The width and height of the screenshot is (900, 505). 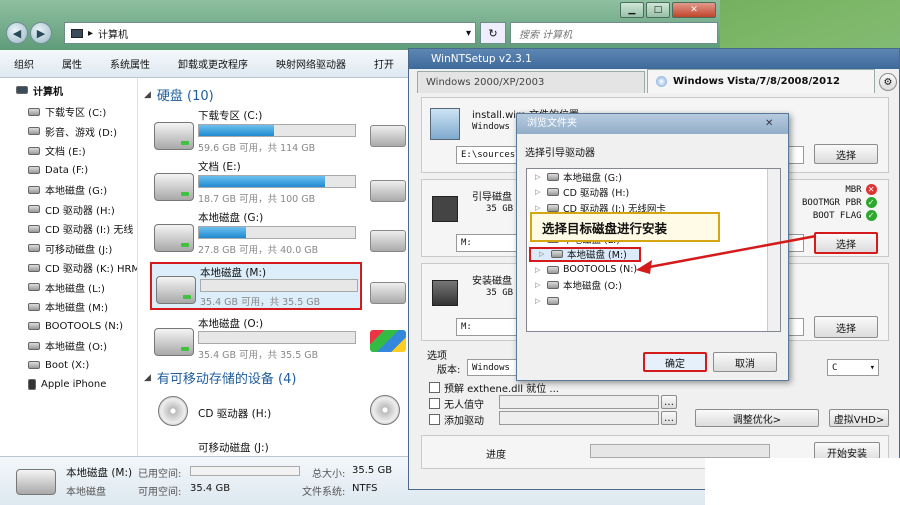 I want to click on option-row: 添加驱动, so click(x=456, y=419).